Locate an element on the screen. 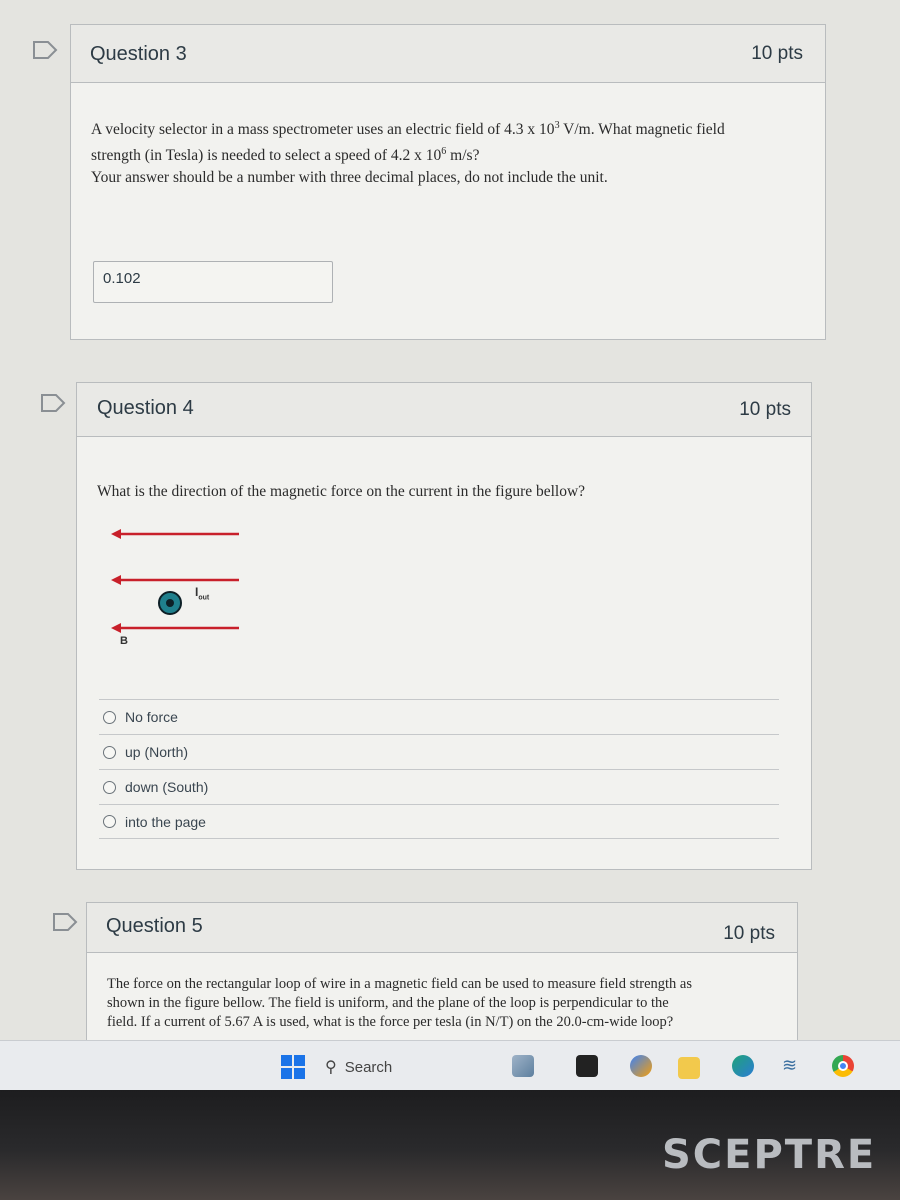 This screenshot has height=1200, width=900. windows-taskbar: ⚲ Search ≋ is located at coordinates (450, 1065).